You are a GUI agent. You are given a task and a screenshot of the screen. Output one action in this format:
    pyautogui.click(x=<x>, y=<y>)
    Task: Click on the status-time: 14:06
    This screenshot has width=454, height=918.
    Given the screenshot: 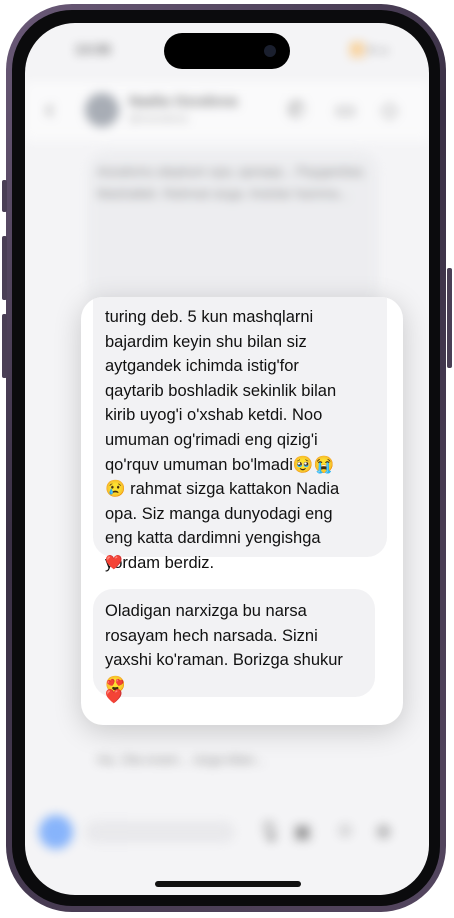 What is the action you would take?
    pyautogui.click(x=93, y=49)
    